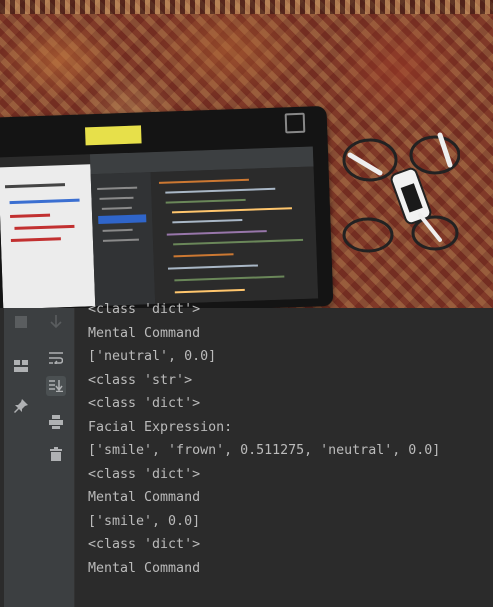 This screenshot has height=607, width=493. I want to click on trash-icon, so click(56, 454).